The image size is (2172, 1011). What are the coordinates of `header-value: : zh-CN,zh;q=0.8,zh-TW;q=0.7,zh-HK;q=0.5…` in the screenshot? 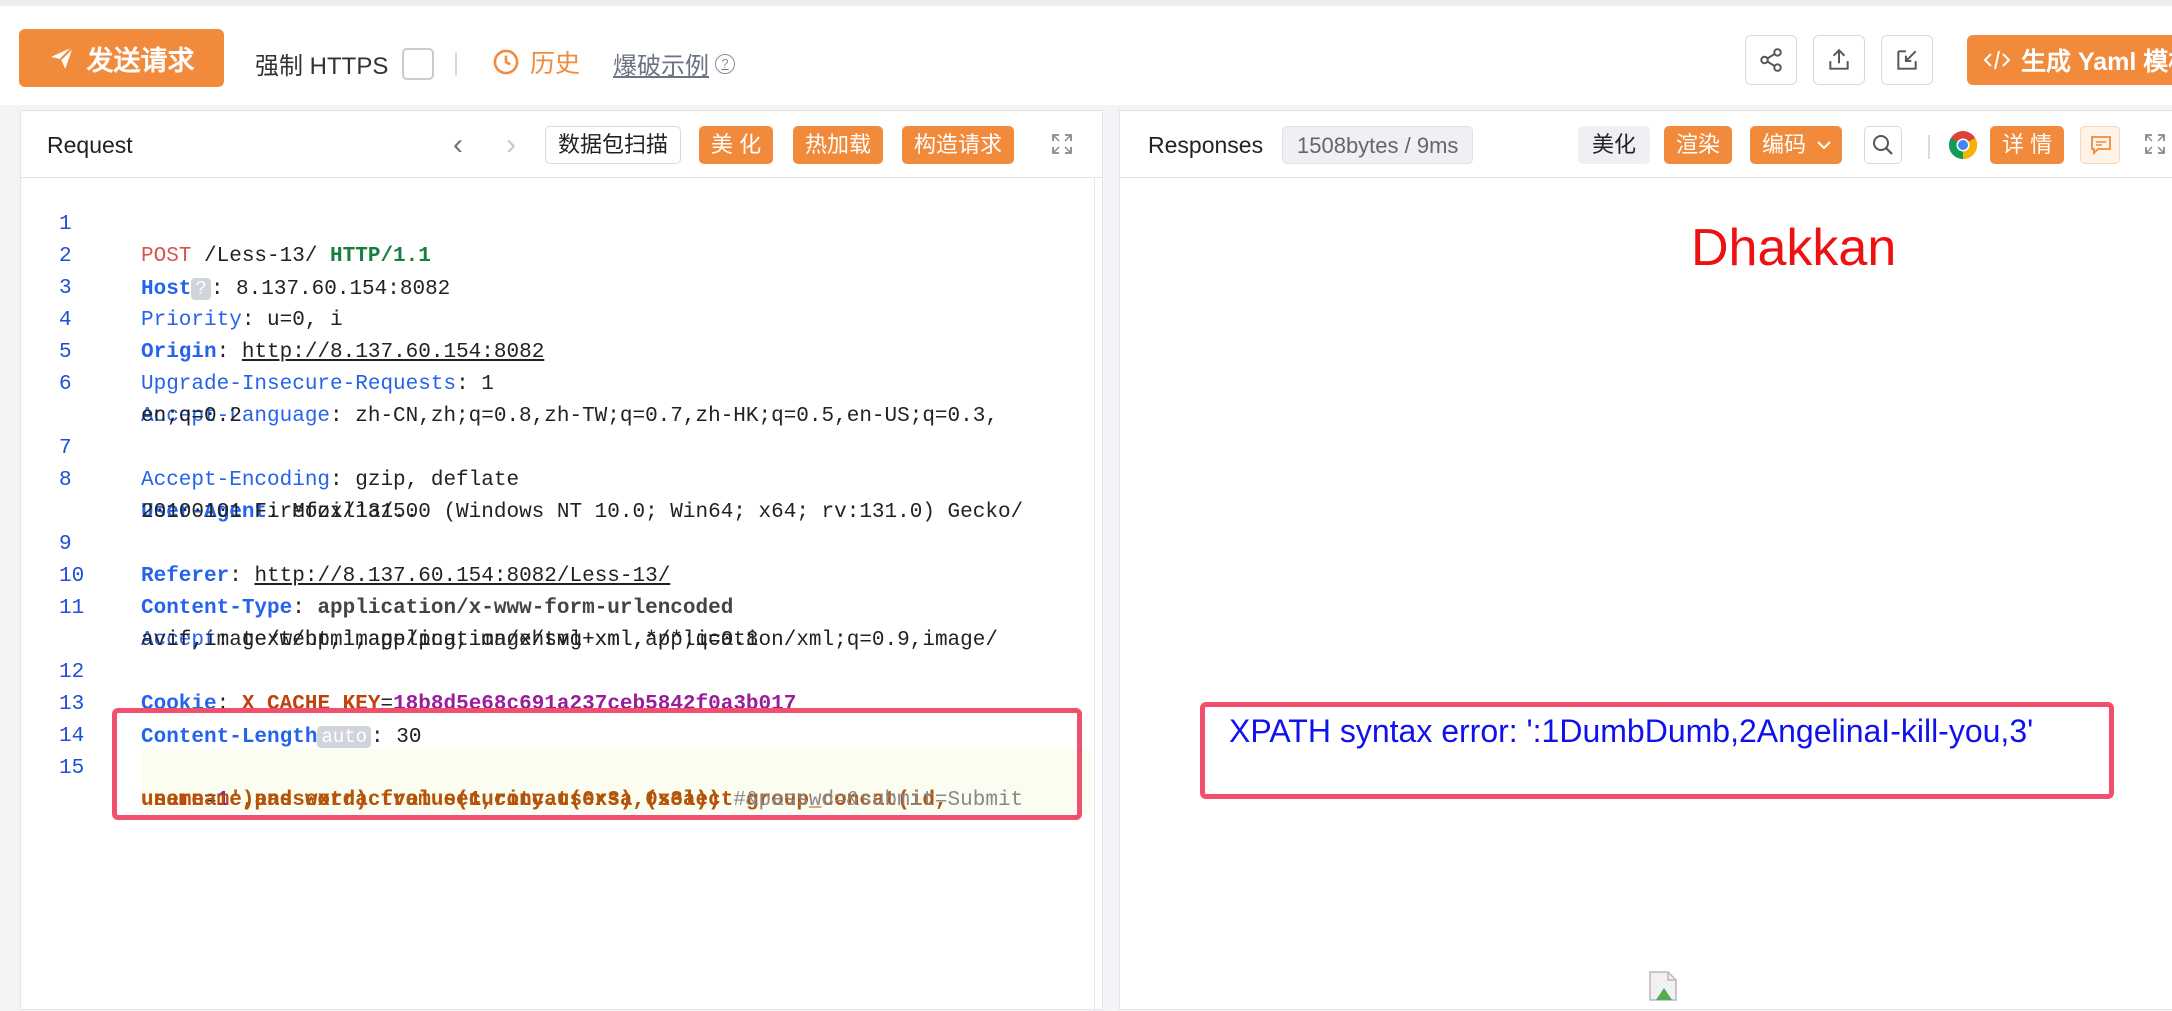 It's located at (664, 416).